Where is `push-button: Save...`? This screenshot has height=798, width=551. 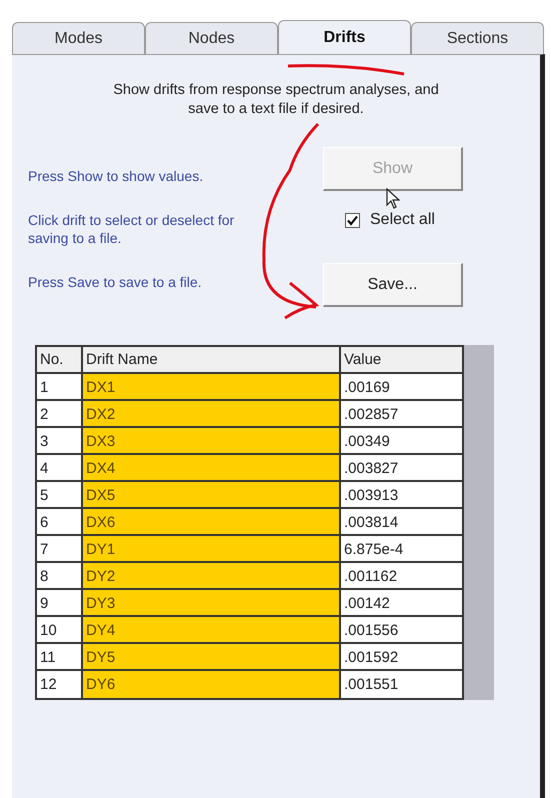 push-button: Save... is located at coordinates (393, 285).